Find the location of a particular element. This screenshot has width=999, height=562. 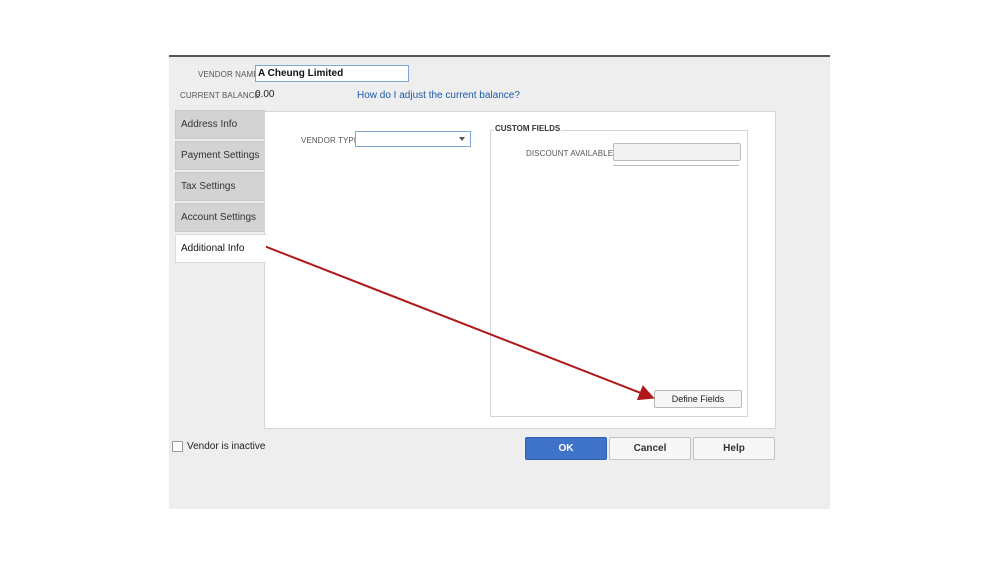

tab-tax-settings: Tax Settings is located at coordinates (220, 186).